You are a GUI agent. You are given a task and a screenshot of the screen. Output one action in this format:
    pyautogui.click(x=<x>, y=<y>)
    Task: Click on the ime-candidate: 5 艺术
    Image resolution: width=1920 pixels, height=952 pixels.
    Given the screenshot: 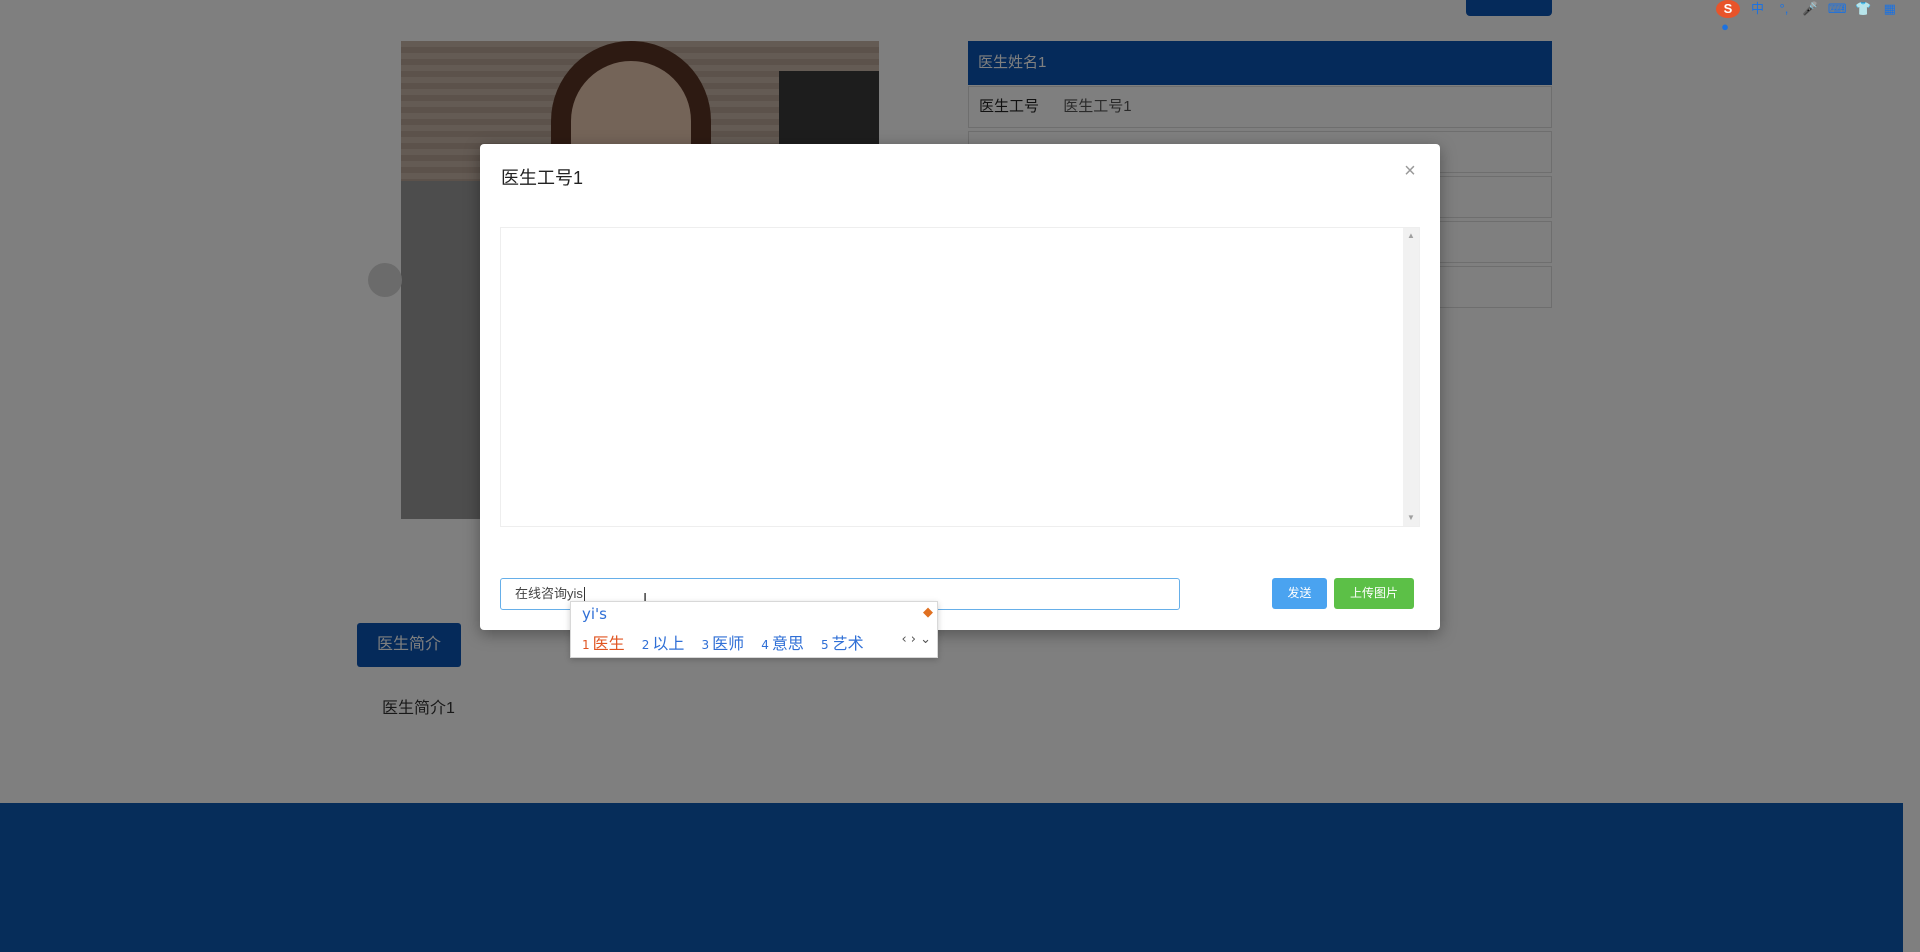 What is the action you would take?
    pyautogui.click(x=842, y=643)
    